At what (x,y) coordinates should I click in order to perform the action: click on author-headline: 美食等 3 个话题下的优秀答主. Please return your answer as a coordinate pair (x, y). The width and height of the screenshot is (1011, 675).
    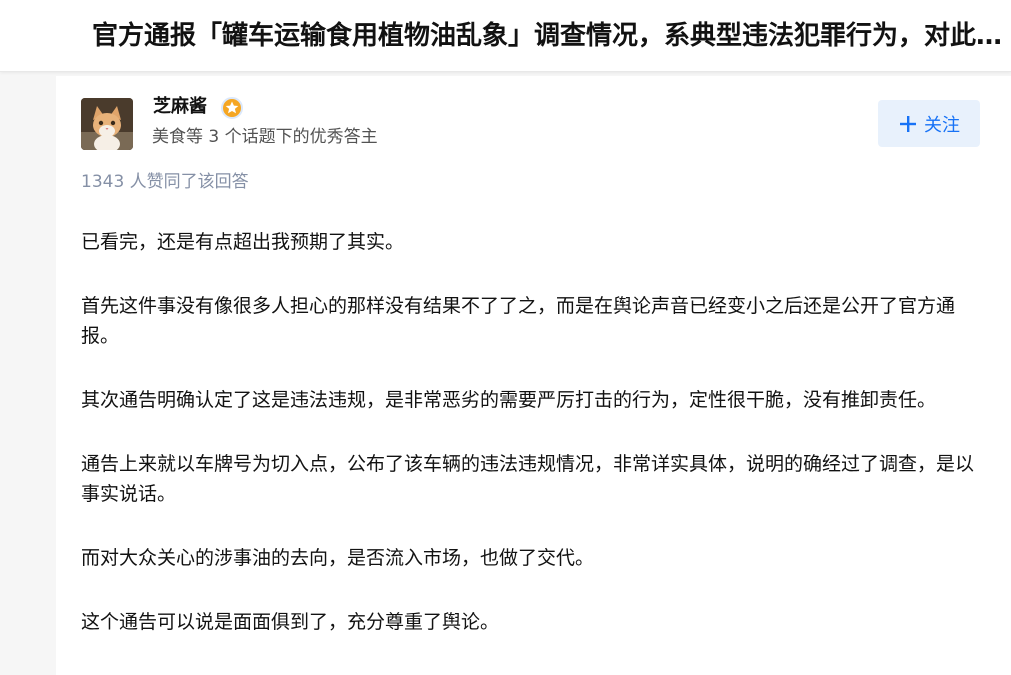
    Looking at the image, I should click on (265, 137).